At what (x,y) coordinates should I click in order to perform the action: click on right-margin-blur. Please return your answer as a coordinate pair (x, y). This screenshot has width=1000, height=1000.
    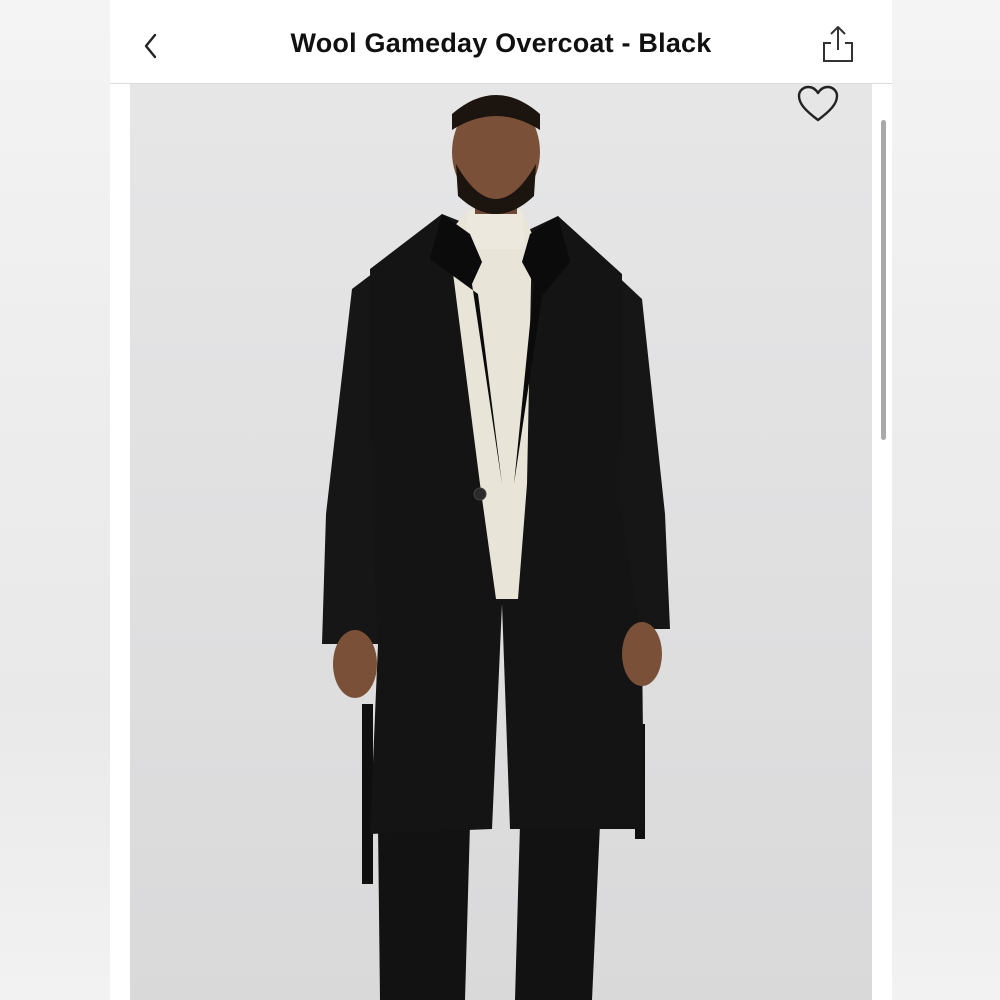
    Looking at the image, I should click on (946, 500).